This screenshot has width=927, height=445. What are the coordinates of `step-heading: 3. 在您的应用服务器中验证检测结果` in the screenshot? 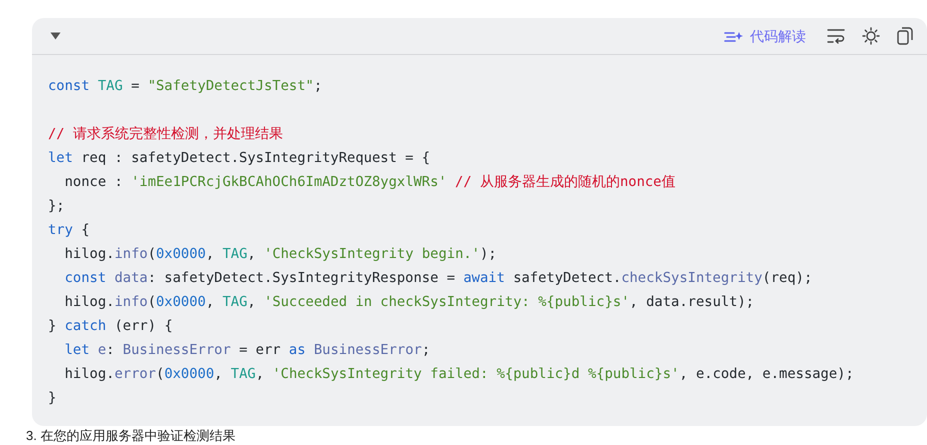 It's located at (131, 436).